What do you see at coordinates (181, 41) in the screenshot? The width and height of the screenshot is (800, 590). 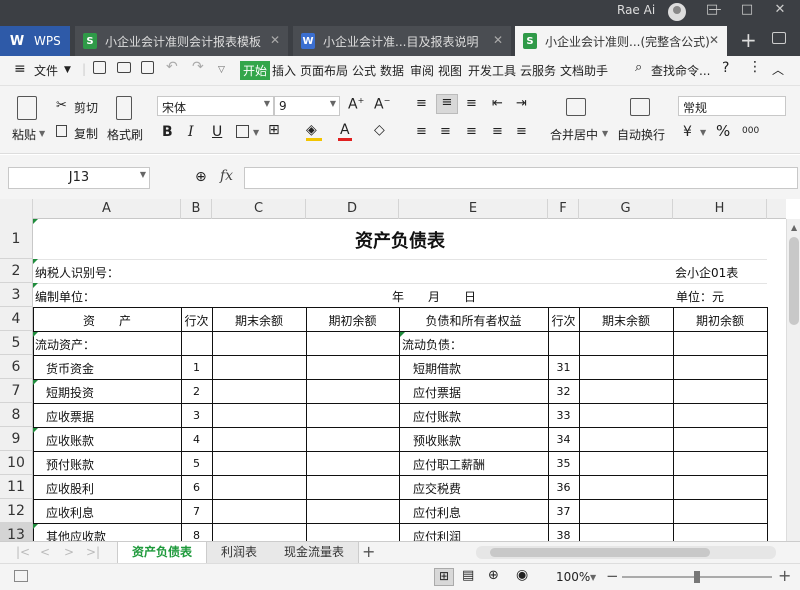 I see `tab-document-1: S 小企业会计准则会计报表模板 ✕` at bounding box center [181, 41].